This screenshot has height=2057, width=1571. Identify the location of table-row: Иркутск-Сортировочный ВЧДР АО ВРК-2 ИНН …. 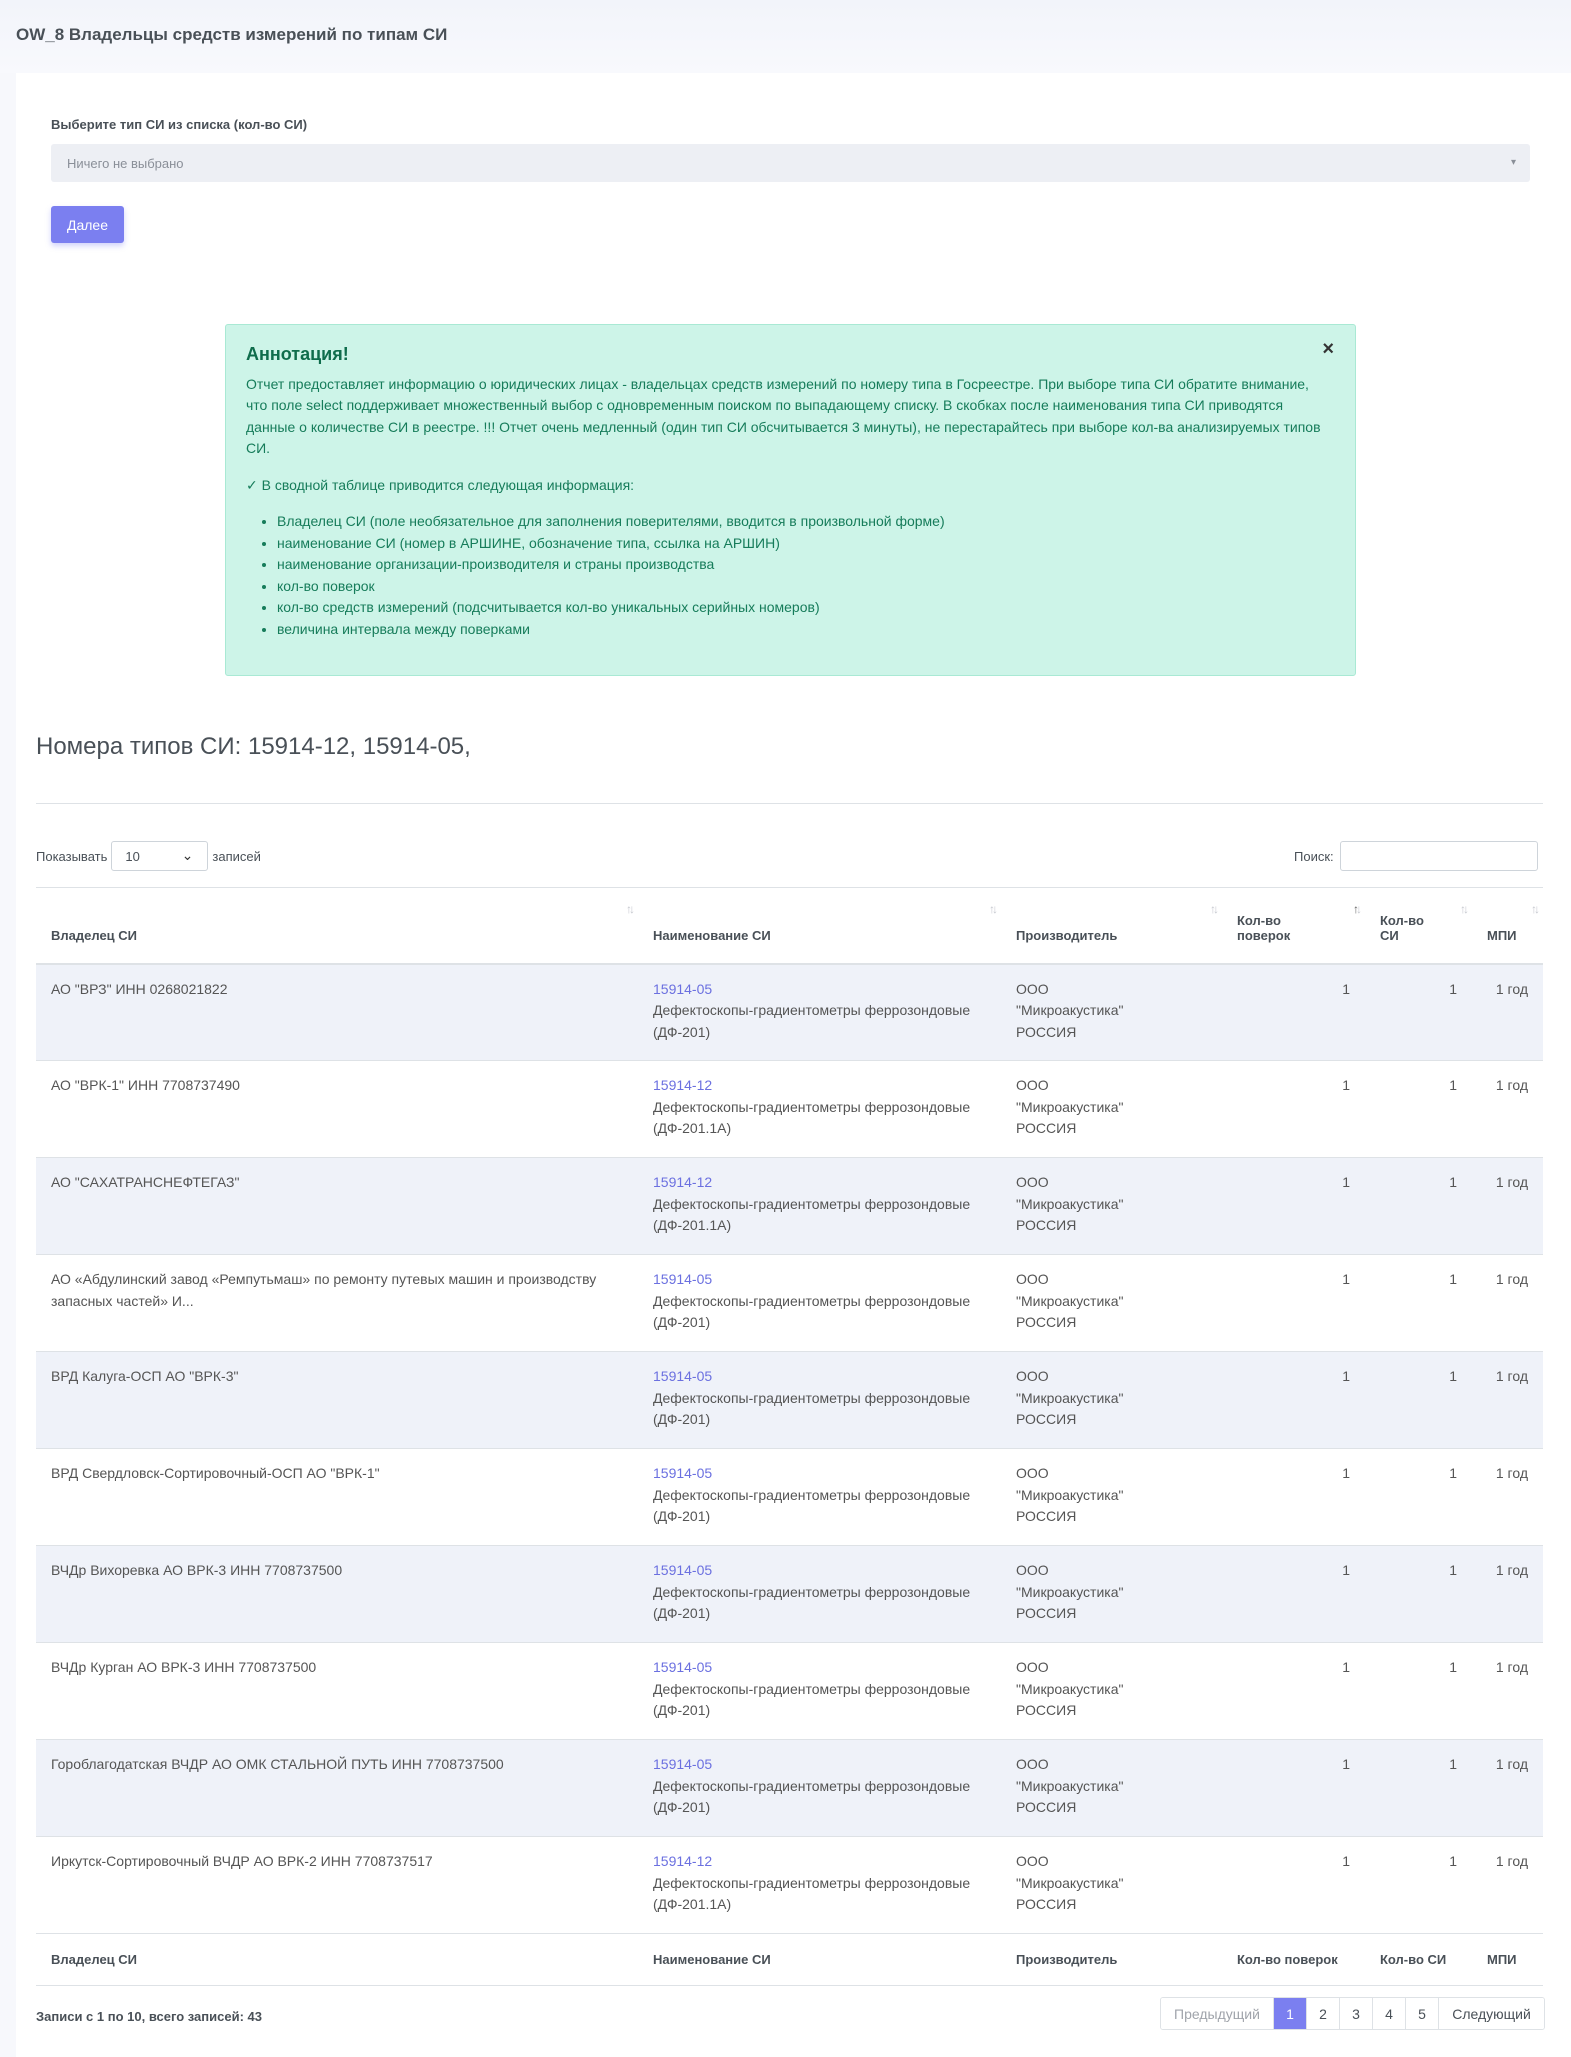
(789, 1885).